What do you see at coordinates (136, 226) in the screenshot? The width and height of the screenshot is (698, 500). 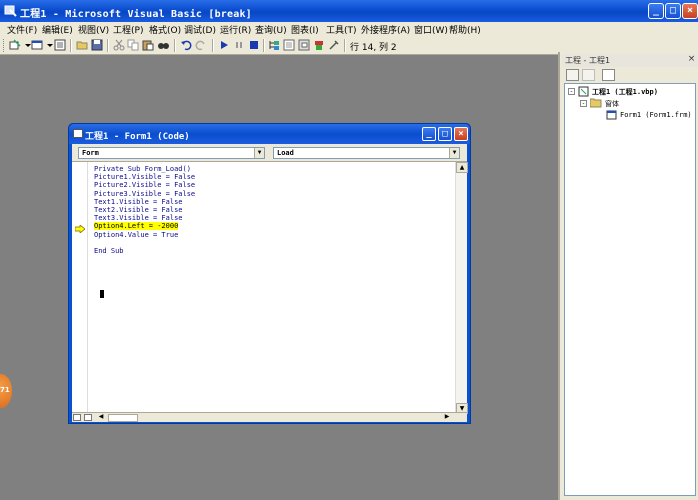 I see `highlighted-statement: Option4.Left = -2000` at bounding box center [136, 226].